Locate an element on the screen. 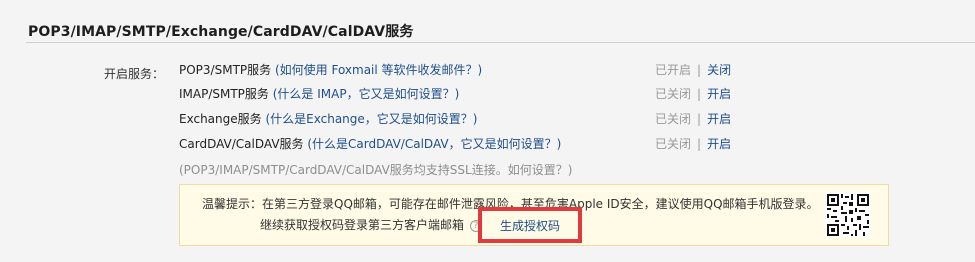 This screenshot has height=262, width=975. qr-code-icon is located at coordinates (848, 215).